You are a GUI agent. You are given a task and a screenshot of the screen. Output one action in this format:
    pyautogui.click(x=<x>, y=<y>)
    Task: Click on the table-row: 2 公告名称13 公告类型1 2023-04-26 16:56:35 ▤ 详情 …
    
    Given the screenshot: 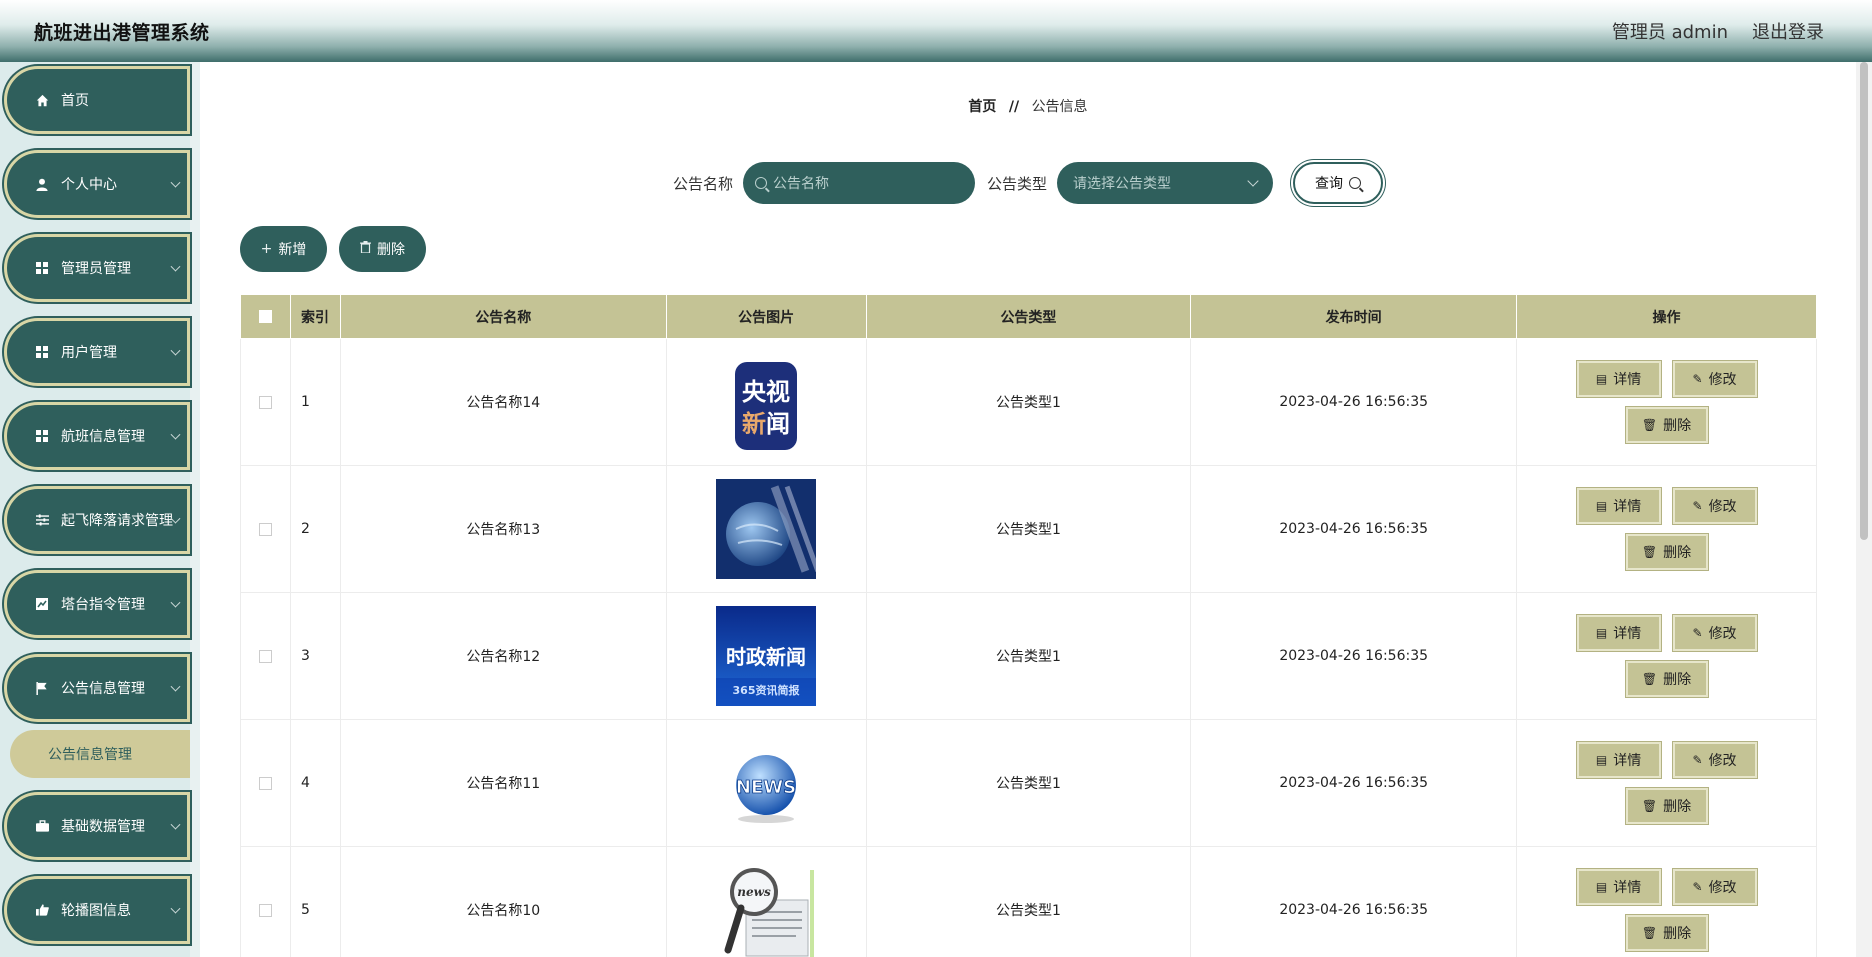 What is the action you would take?
    pyautogui.click(x=1028, y=529)
    